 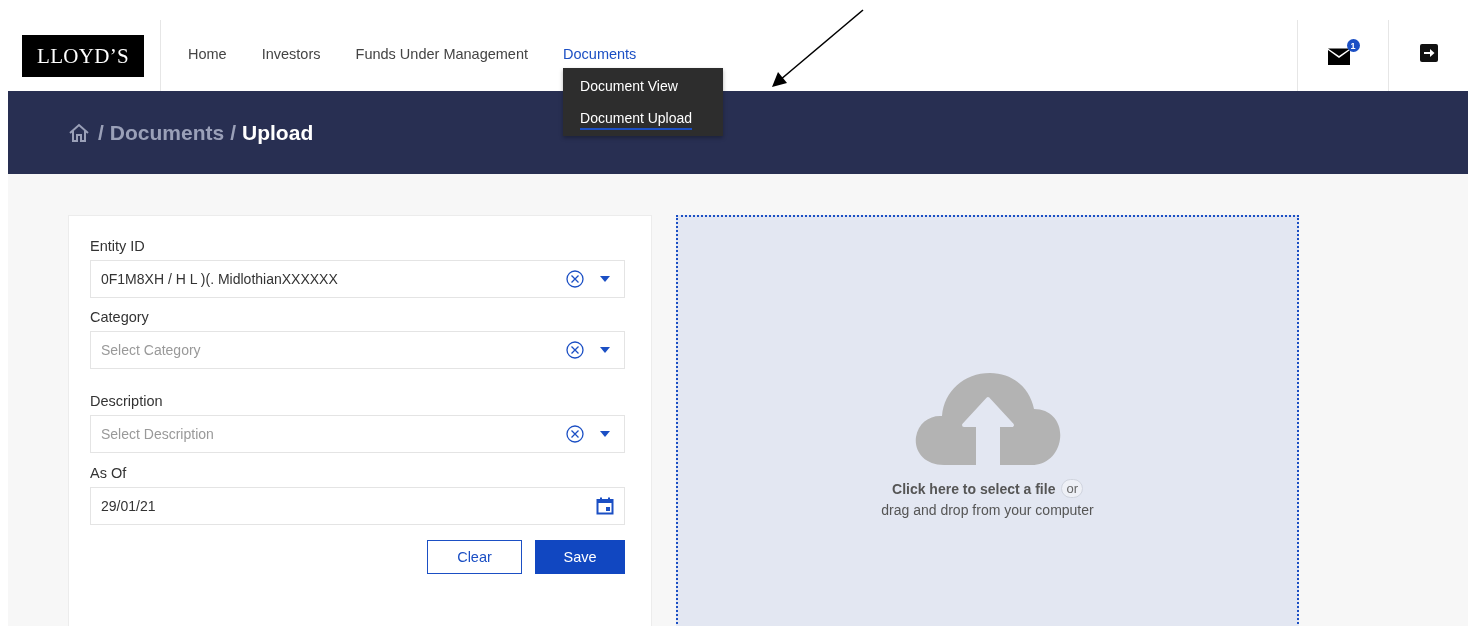 What do you see at coordinates (1343, 52) in the screenshot?
I see `mail-button: 1` at bounding box center [1343, 52].